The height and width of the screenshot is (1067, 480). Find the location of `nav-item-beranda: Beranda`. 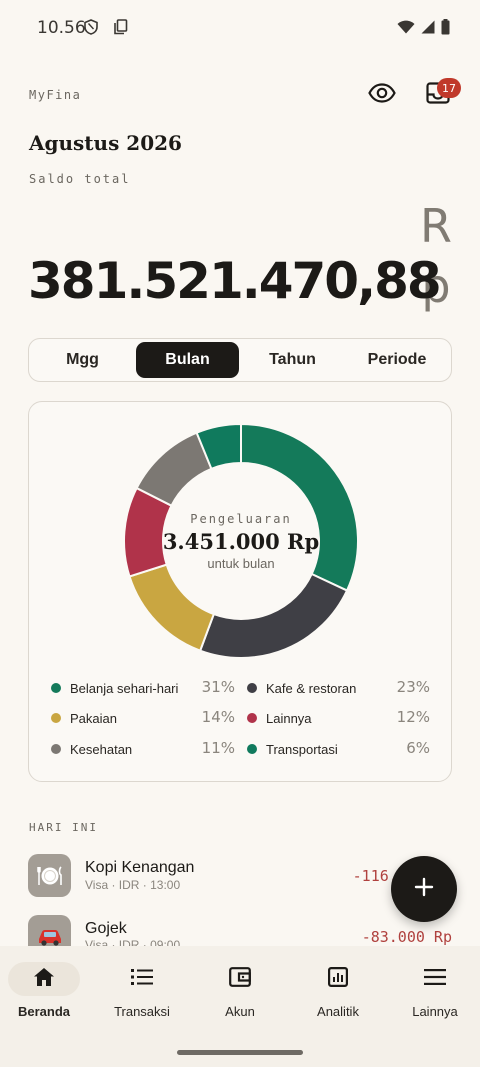

nav-item-beranda: Beranda is located at coordinates (46, 994).